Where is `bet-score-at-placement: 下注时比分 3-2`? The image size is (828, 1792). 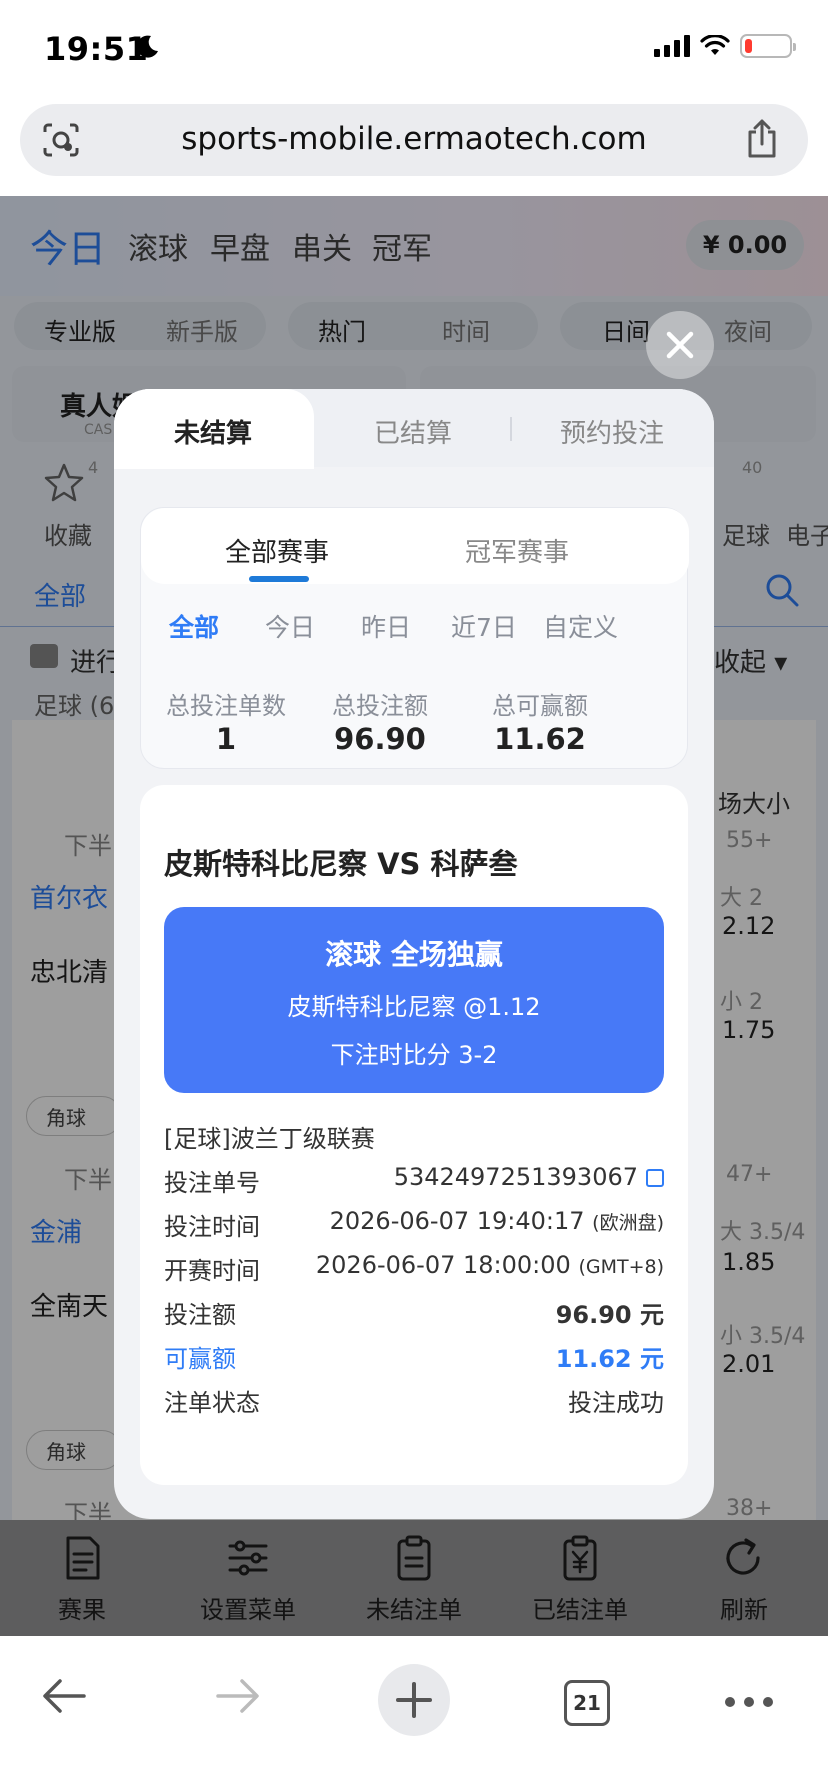
bet-score-at-placement: 下注时比分 3-2 is located at coordinates (414, 1055).